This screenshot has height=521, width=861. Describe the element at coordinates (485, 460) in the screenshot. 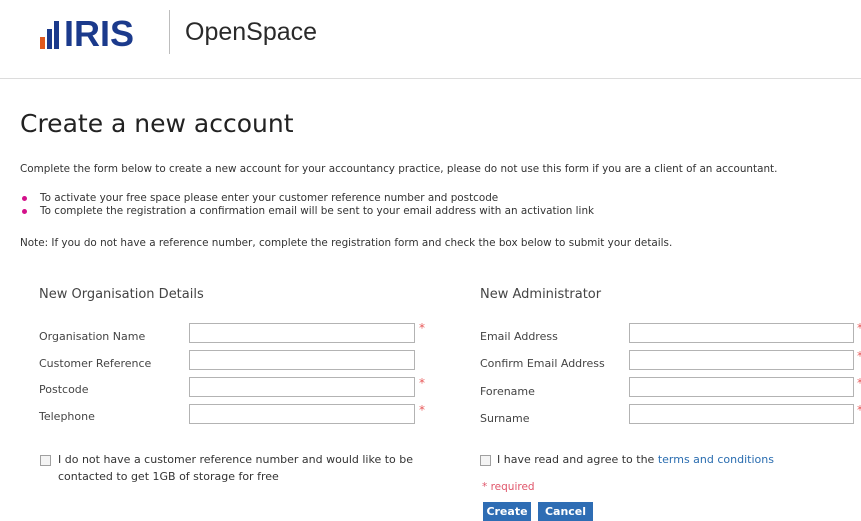

I see `terms-checkbox` at that location.